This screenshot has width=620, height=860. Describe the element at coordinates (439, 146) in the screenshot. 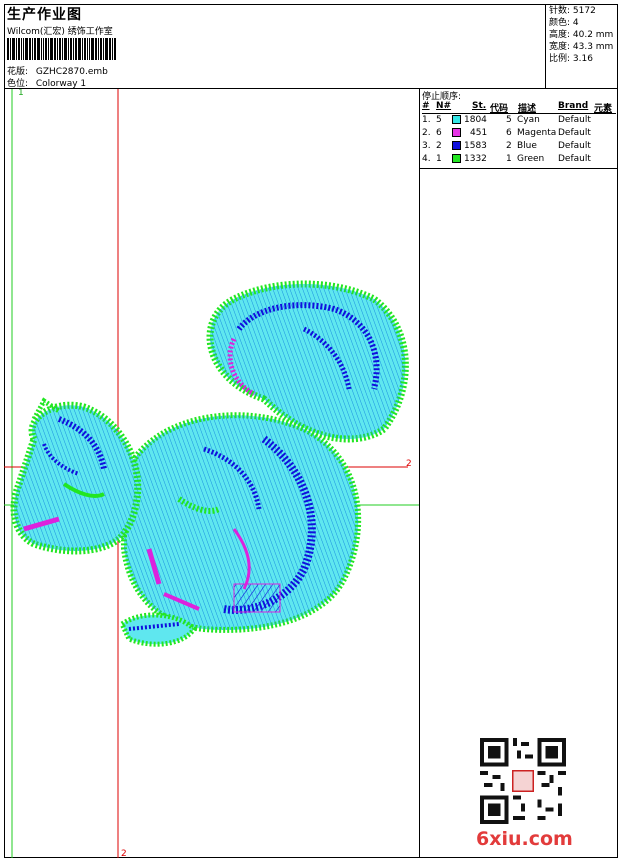

I see `row-needle: 2` at that location.